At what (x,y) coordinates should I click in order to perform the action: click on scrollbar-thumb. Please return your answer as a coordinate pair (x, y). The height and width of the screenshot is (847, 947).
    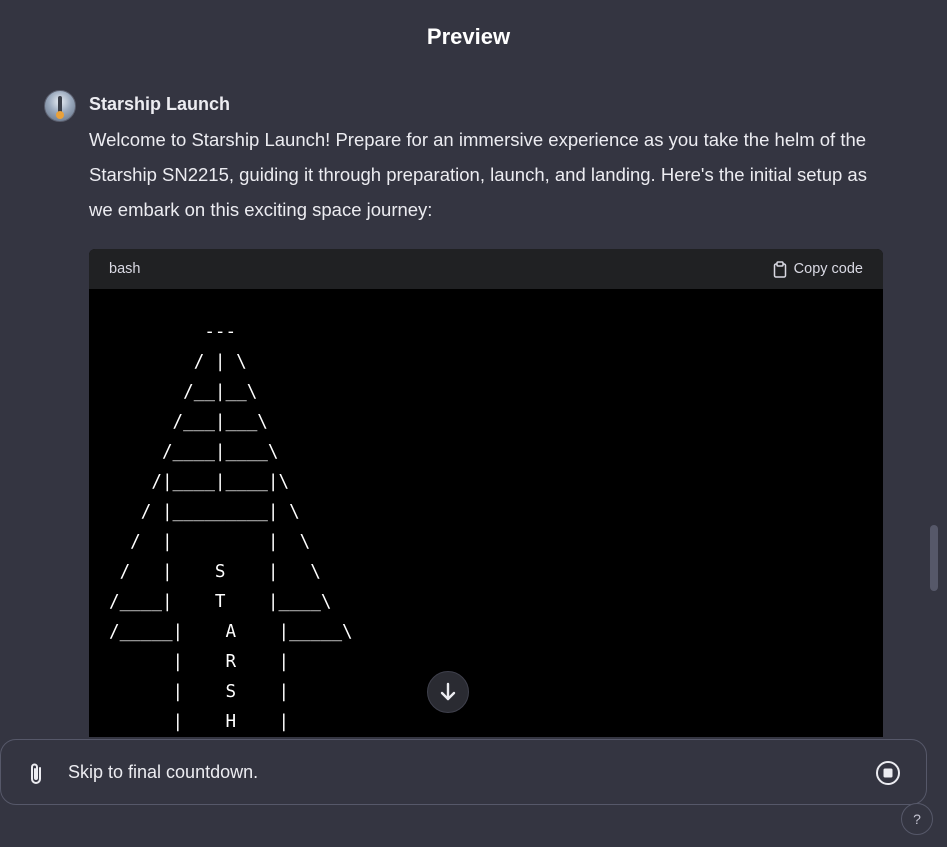
    Looking at the image, I should click on (934, 558).